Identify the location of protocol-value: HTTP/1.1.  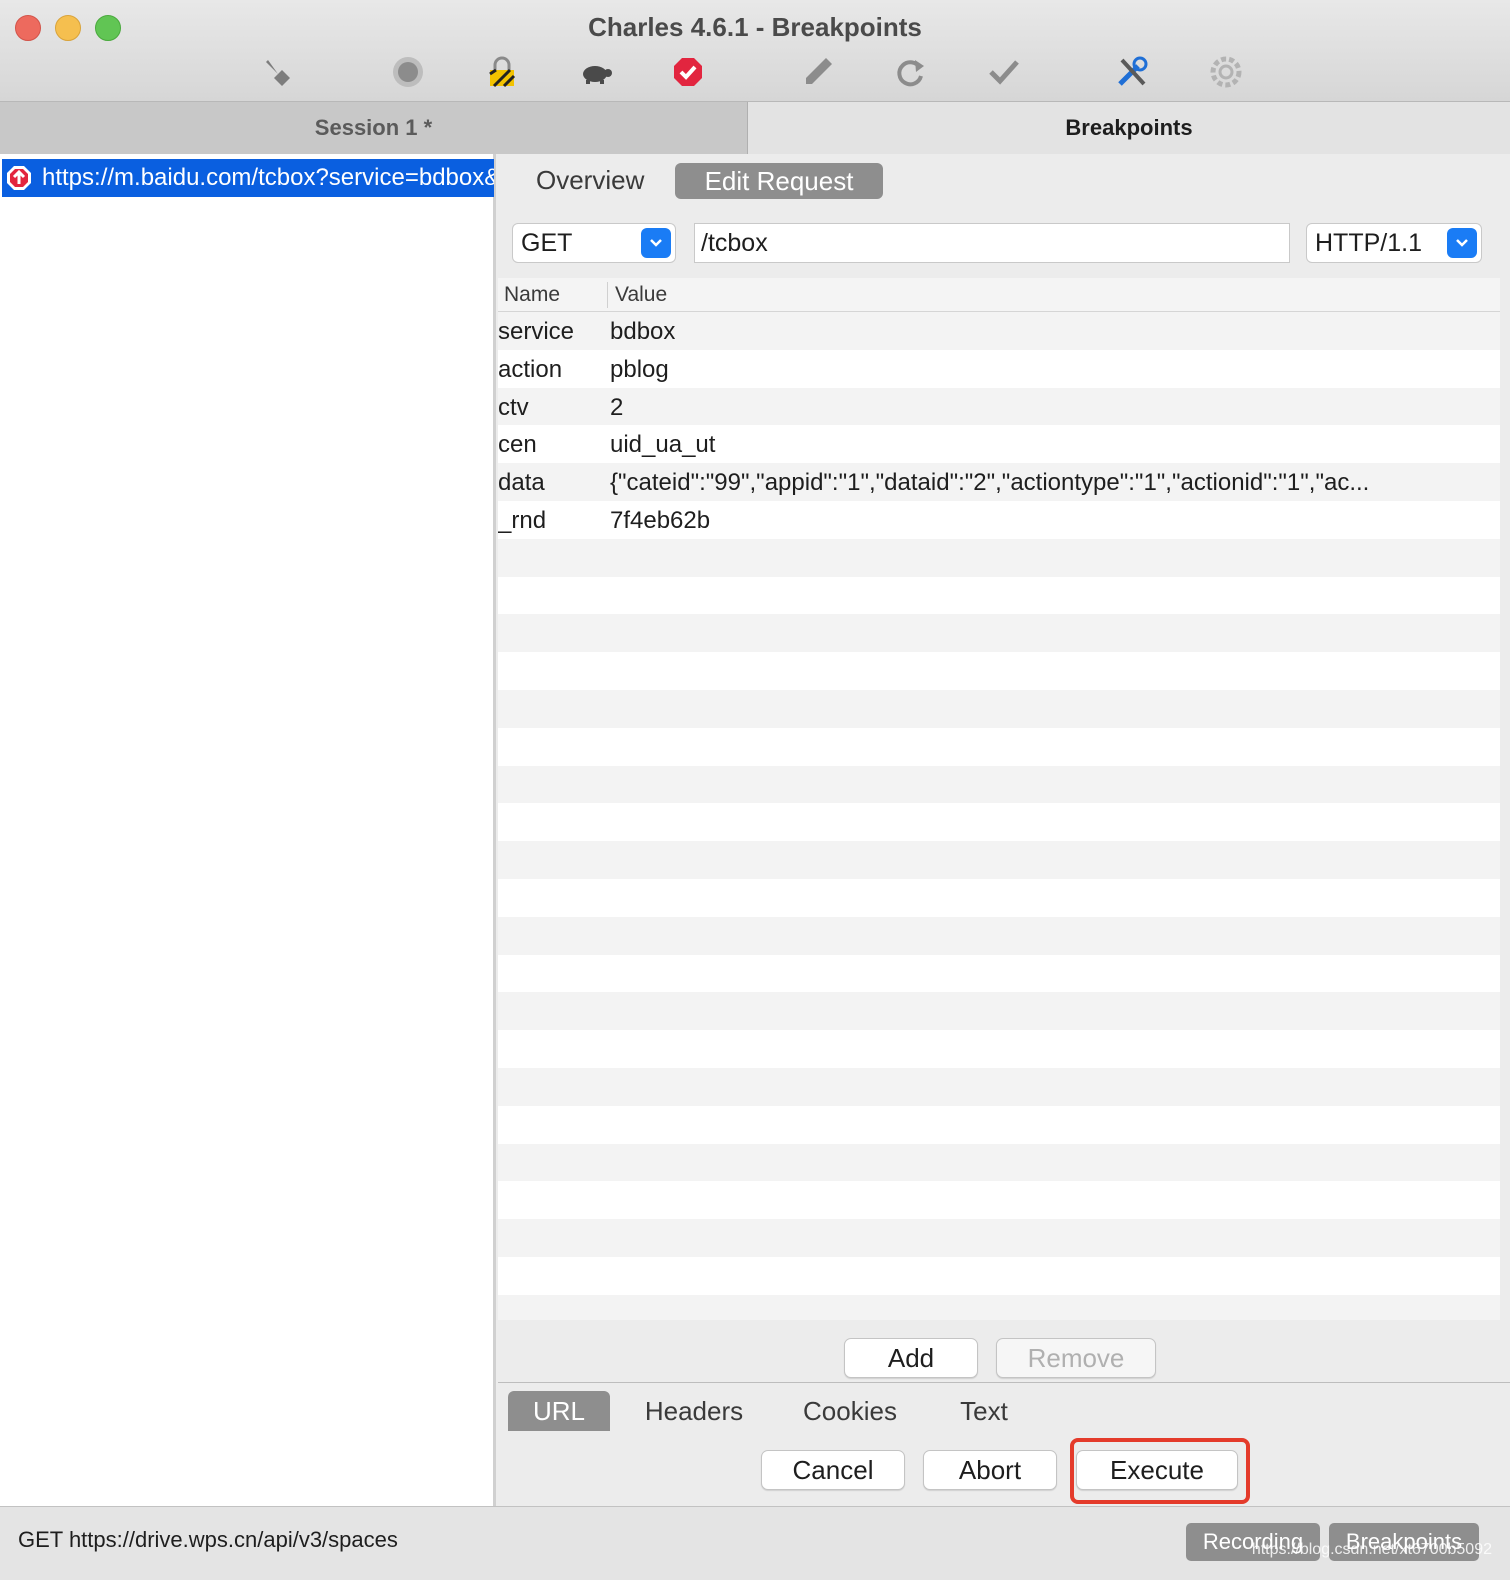
(1368, 242).